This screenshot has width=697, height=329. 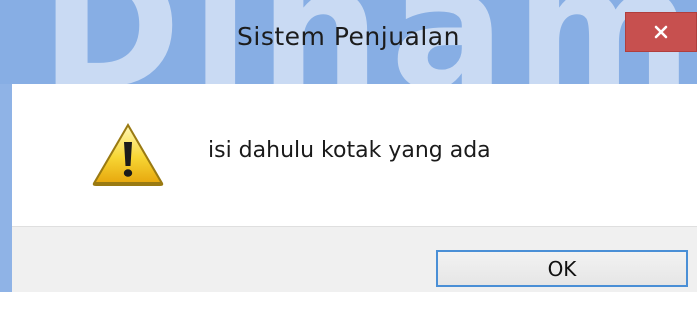 I want to click on close-icon, so click(x=661, y=32).